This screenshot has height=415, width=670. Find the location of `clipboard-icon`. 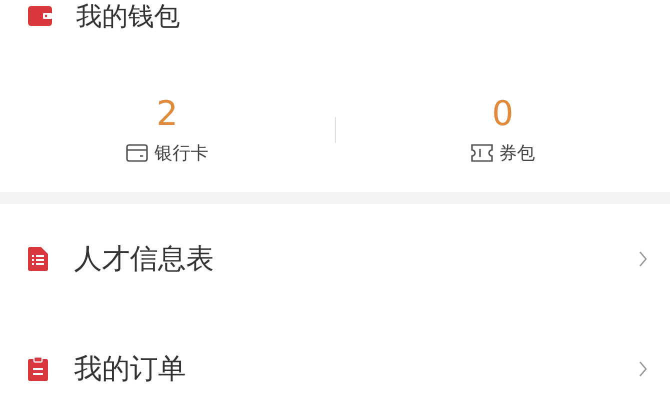

clipboard-icon is located at coordinates (38, 369).